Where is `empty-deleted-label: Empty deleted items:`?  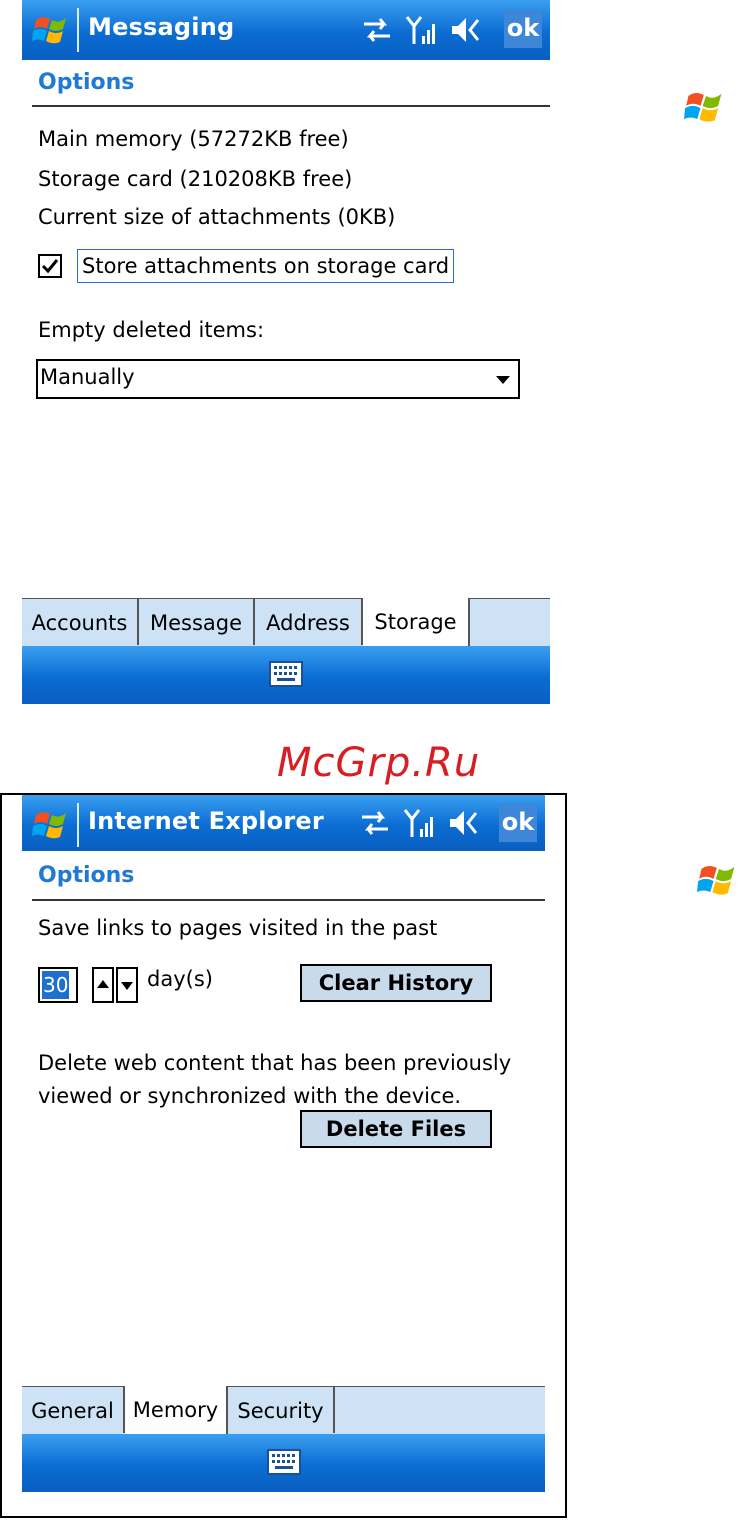 empty-deleted-label: Empty deleted items: is located at coordinates (151, 330).